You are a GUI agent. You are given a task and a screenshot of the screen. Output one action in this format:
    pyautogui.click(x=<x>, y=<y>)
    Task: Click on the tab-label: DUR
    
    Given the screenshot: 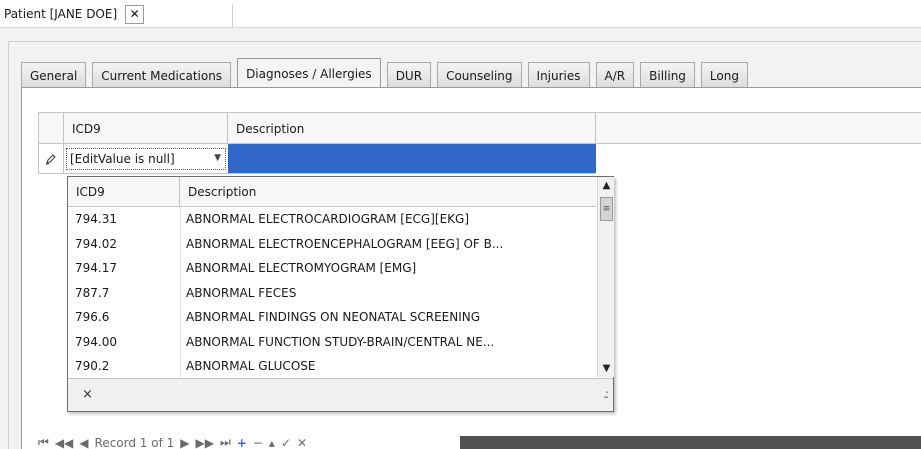 What is the action you would take?
    pyautogui.click(x=409, y=75)
    